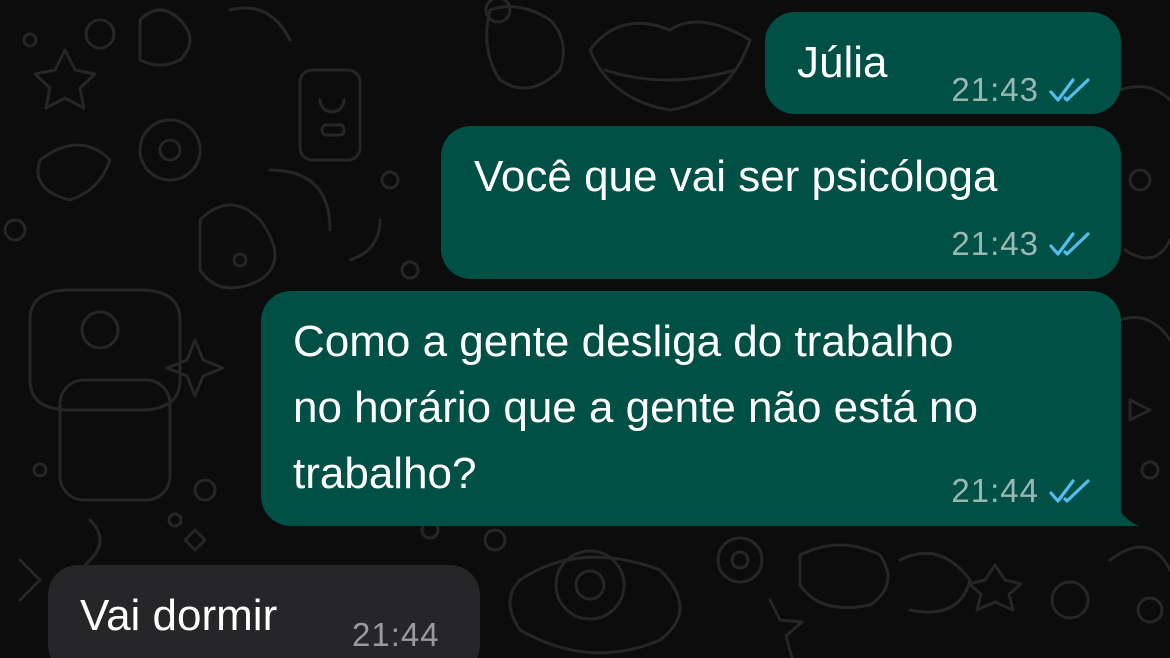 The image size is (1170, 658). Describe the element at coordinates (781, 202) in the screenshot. I see `message-bubble-outgoing: Você que vai ser psicóloga 21:43` at that location.